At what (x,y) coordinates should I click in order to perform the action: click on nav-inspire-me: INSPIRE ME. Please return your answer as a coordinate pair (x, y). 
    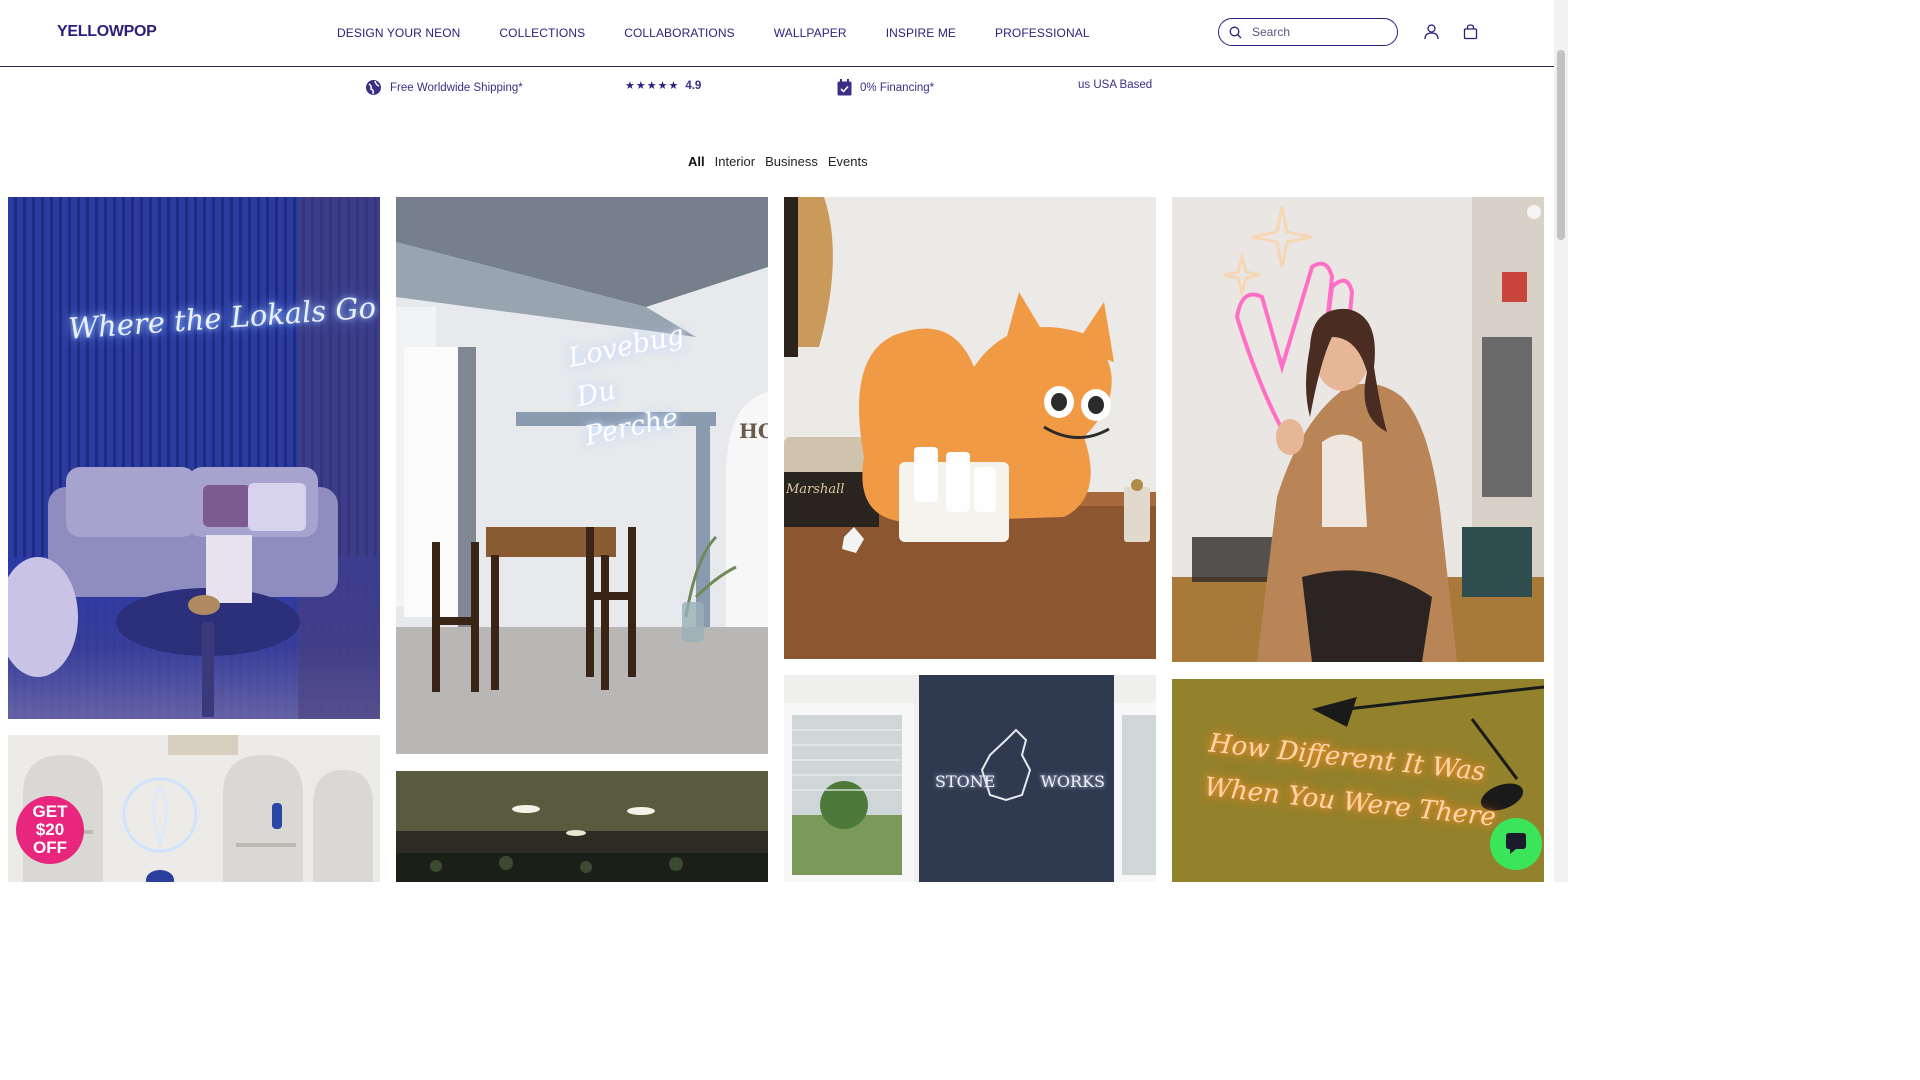
    Looking at the image, I should click on (921, 33).